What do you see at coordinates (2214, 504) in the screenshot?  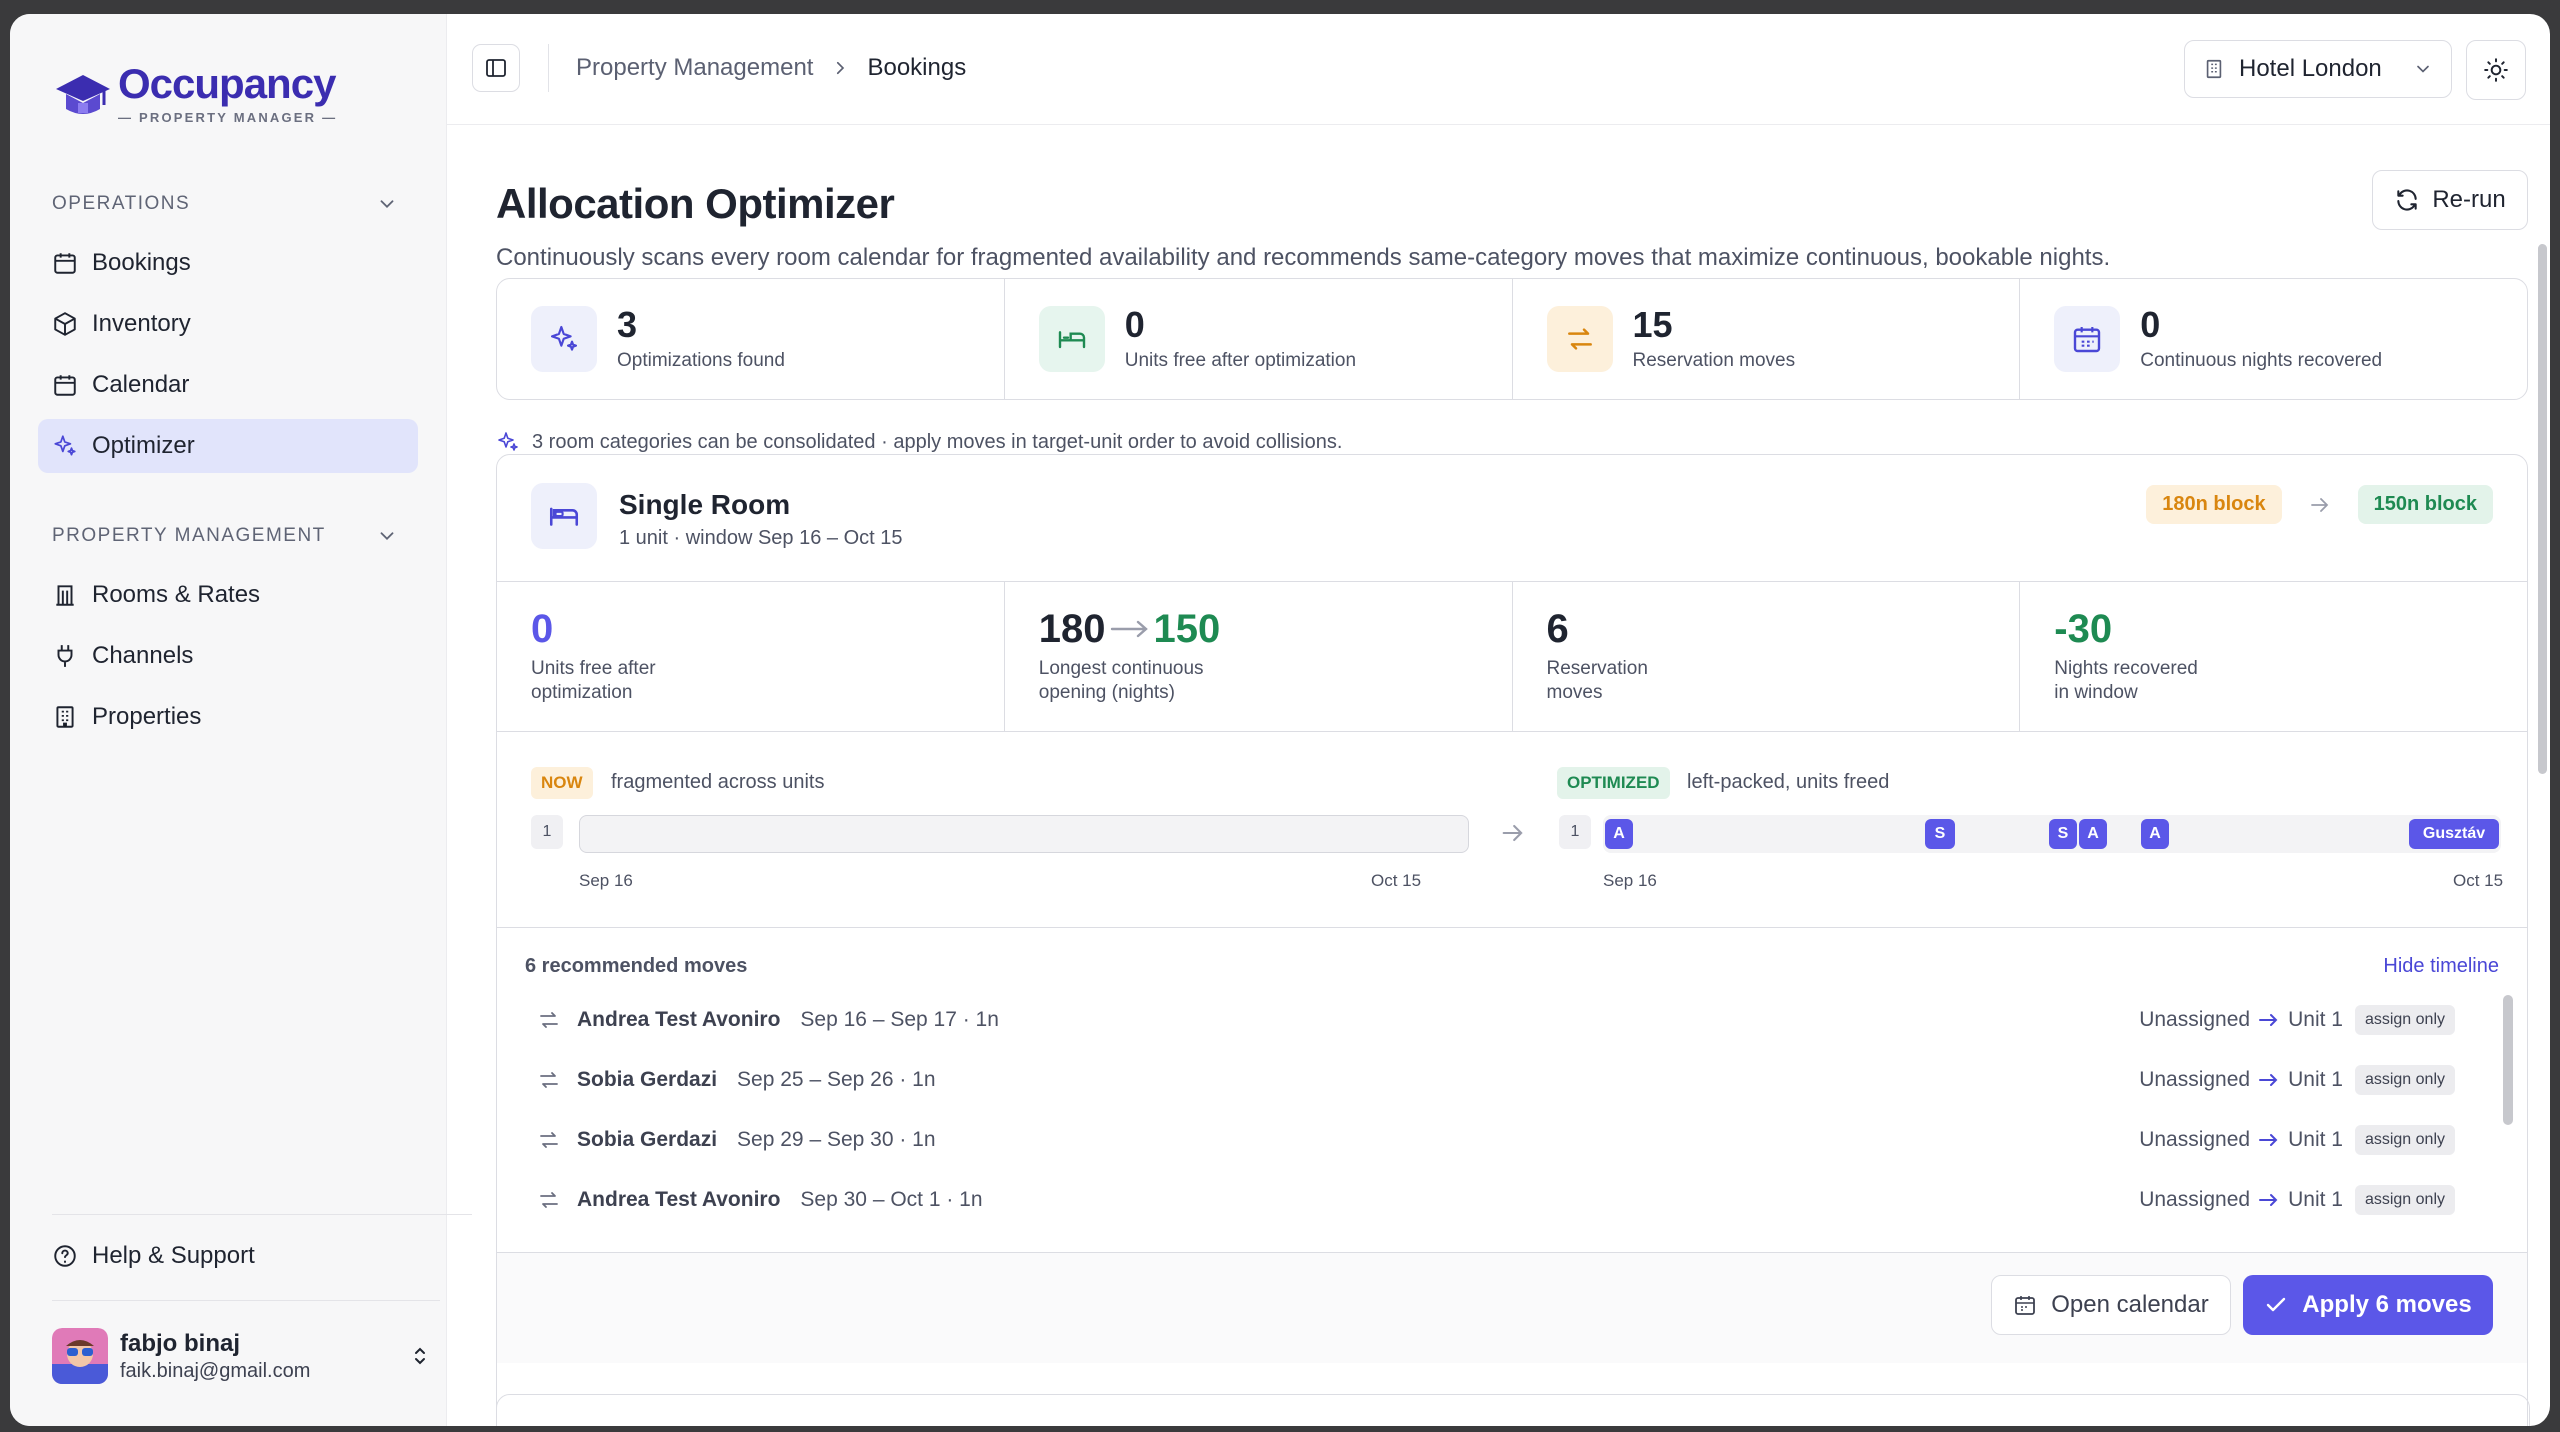 I see `block-before-badge: 180n block` at bounding box center [2214, 504].